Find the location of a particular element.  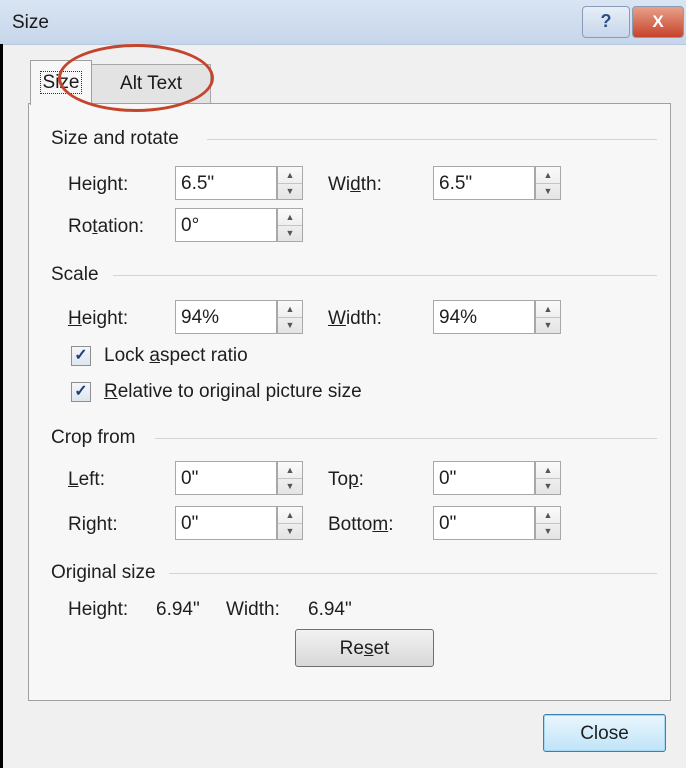

crop-left-label: Left: is located at coordinates (86, 479).